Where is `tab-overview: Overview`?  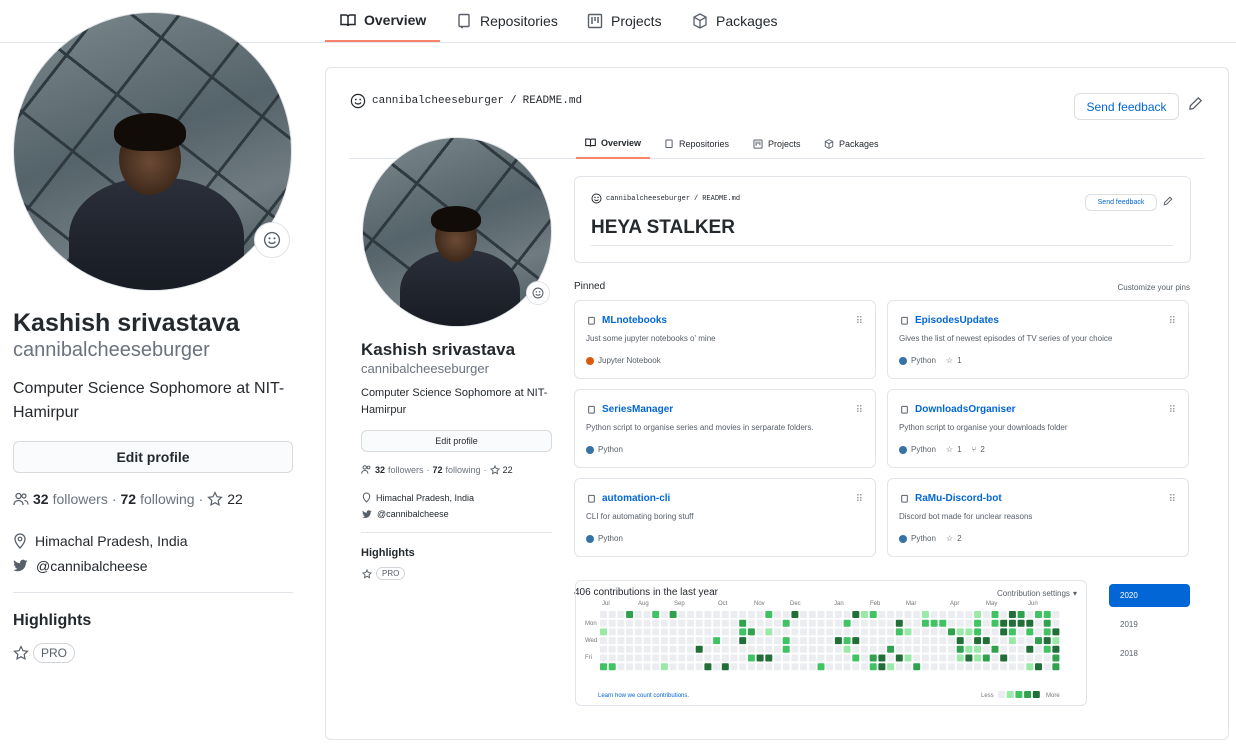
tab-overview: Overview is located at coordinates (613, 143).